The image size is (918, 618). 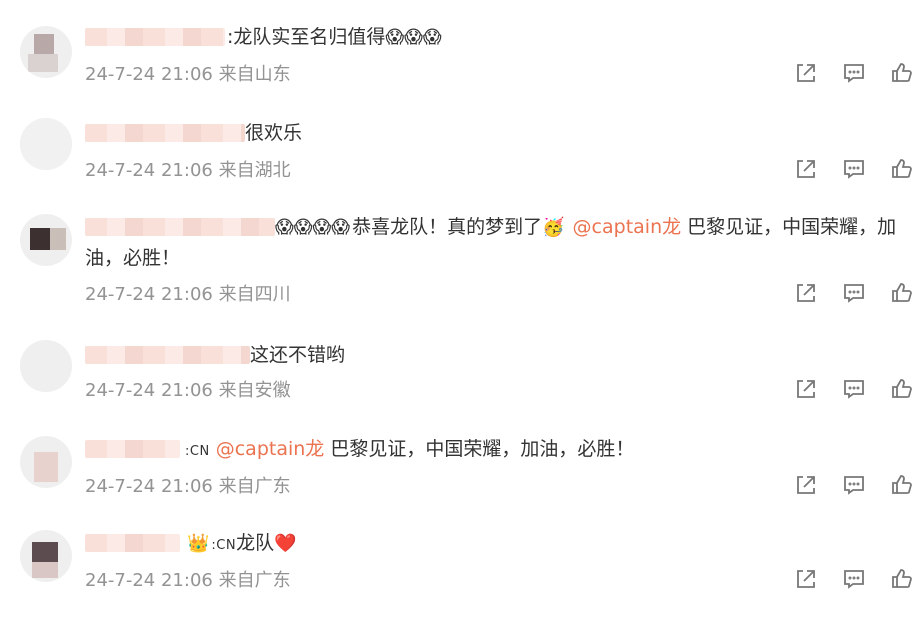 What do you see at coordinates (334, 37) in the screenshot?
I see `comment-text: :龙队实至名归值得😱😱😱` at bounding box center [334, 37].